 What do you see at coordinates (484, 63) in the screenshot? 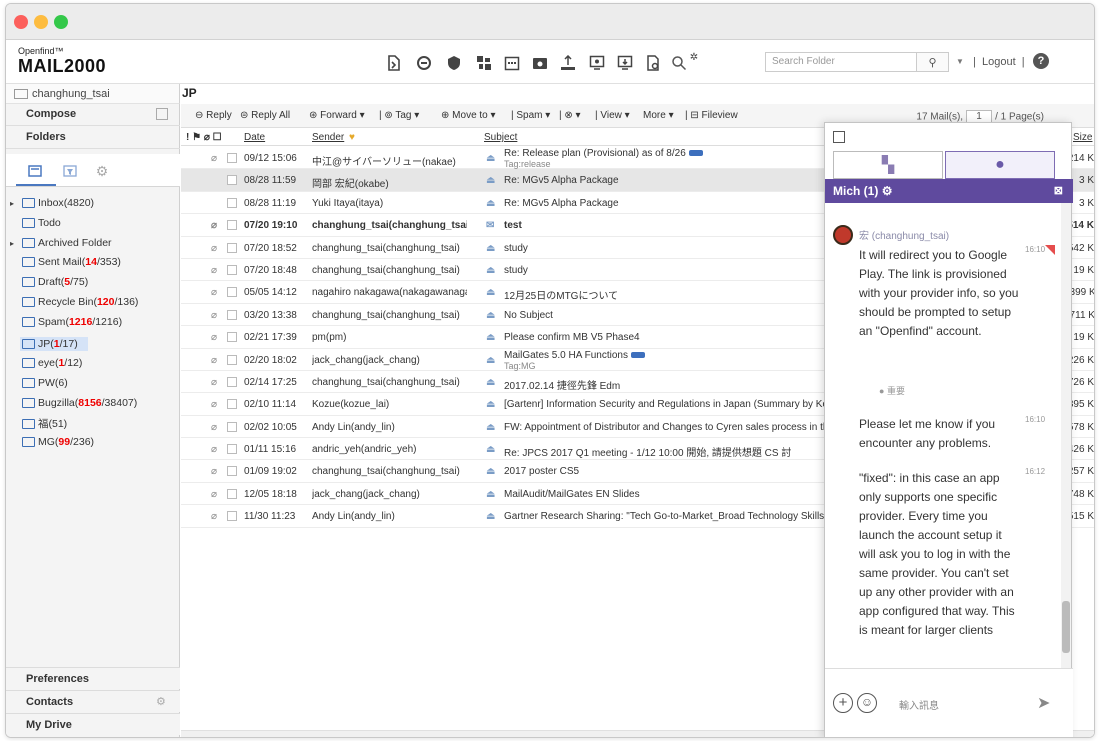
I see `apps-icon` at bounding box center [484, 63].